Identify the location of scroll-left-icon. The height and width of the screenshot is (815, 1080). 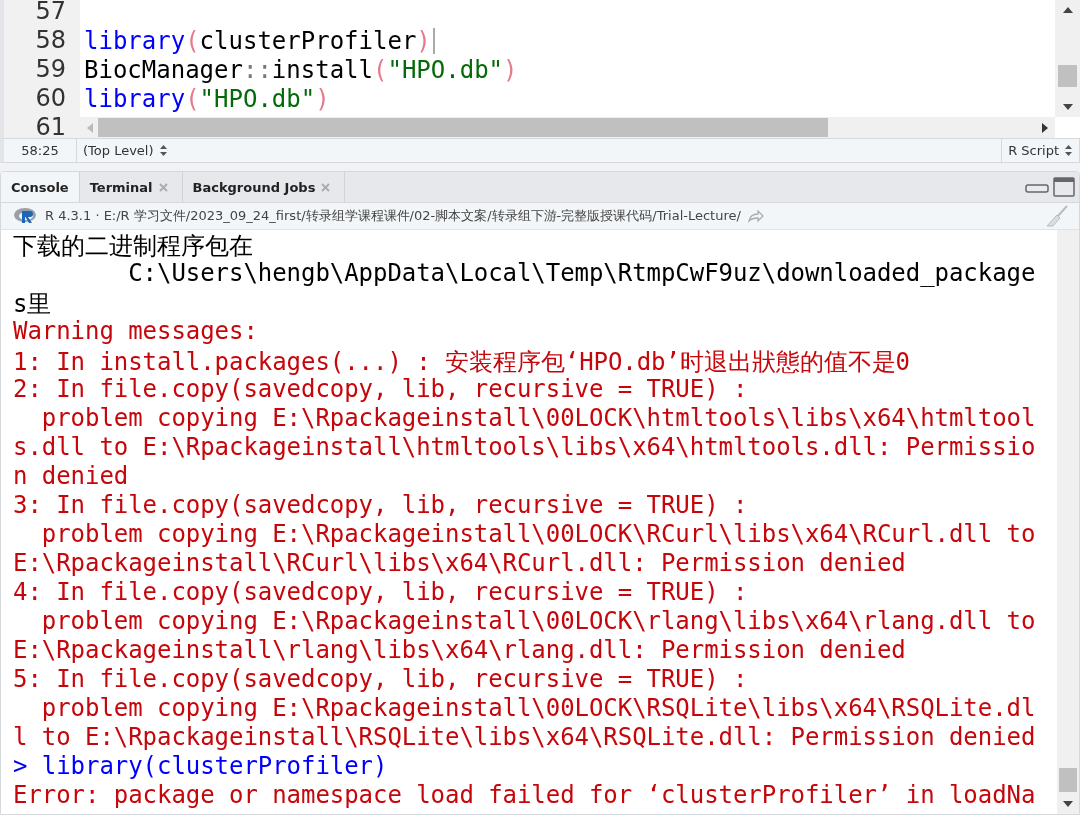
(90, 127).